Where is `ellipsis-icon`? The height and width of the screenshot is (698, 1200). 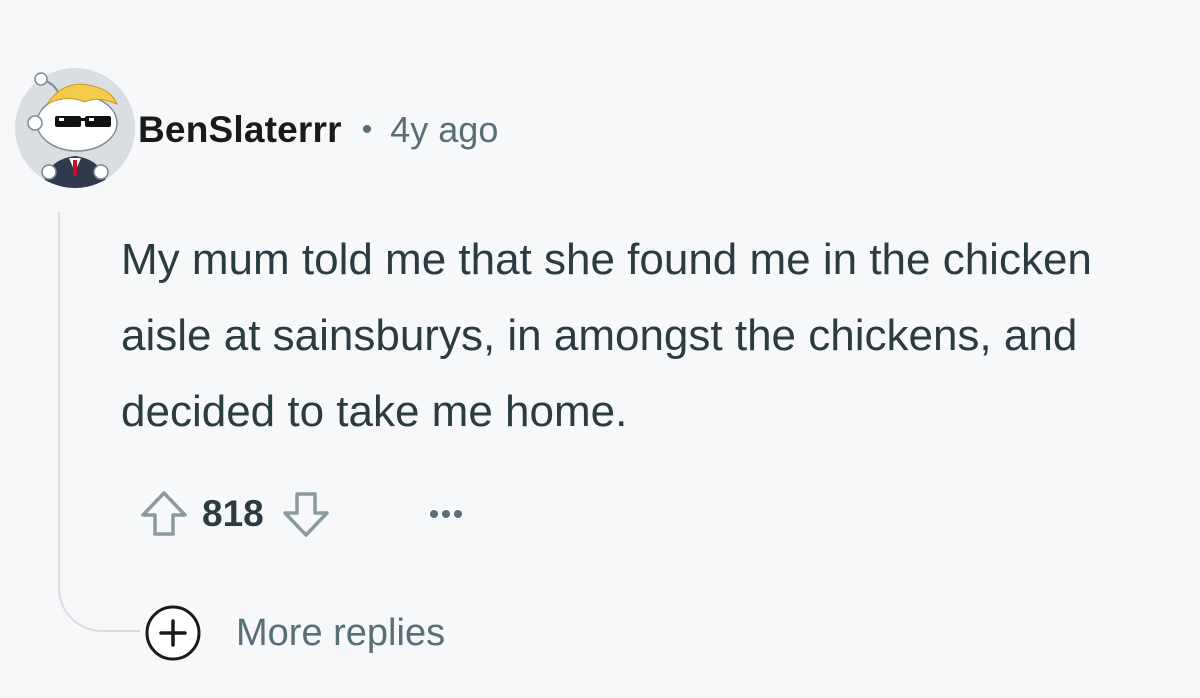
ellipsis-icon is located at coordinates (445, 514).